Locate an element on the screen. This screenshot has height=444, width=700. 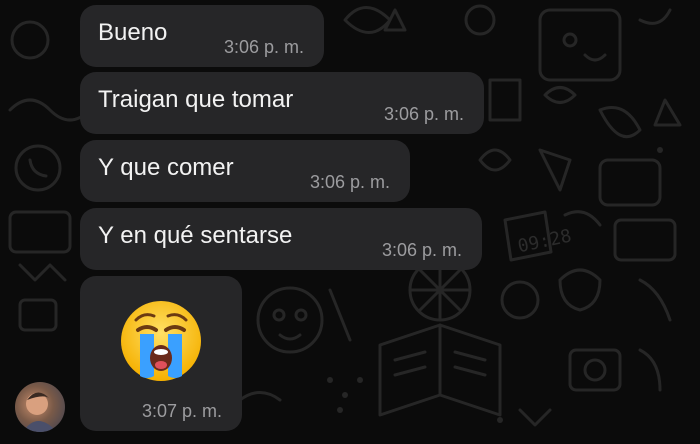
message-bubble: Traigan que tomar 3:06 p. m. is located at coordinates (282, 103).